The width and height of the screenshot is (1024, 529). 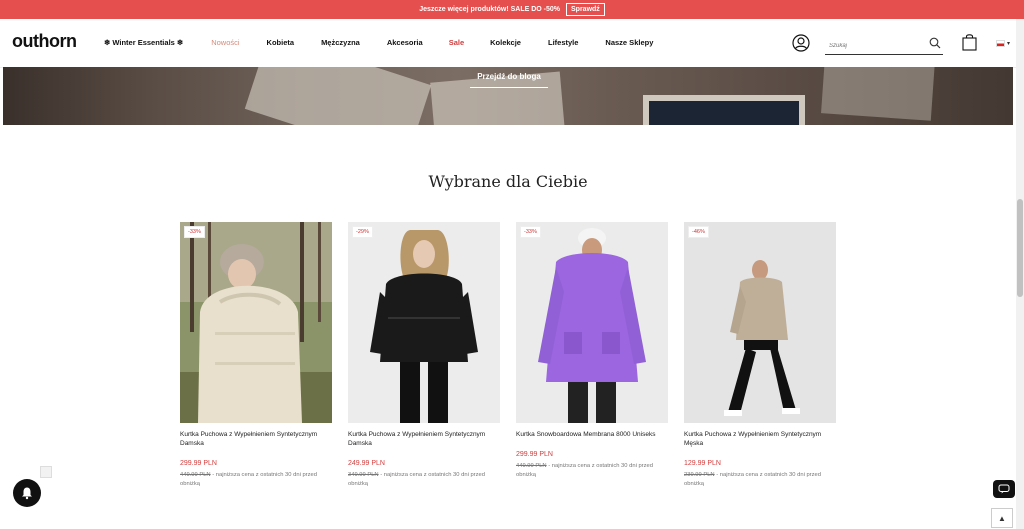 I want to click on search-box, so click(x=884, y=44).